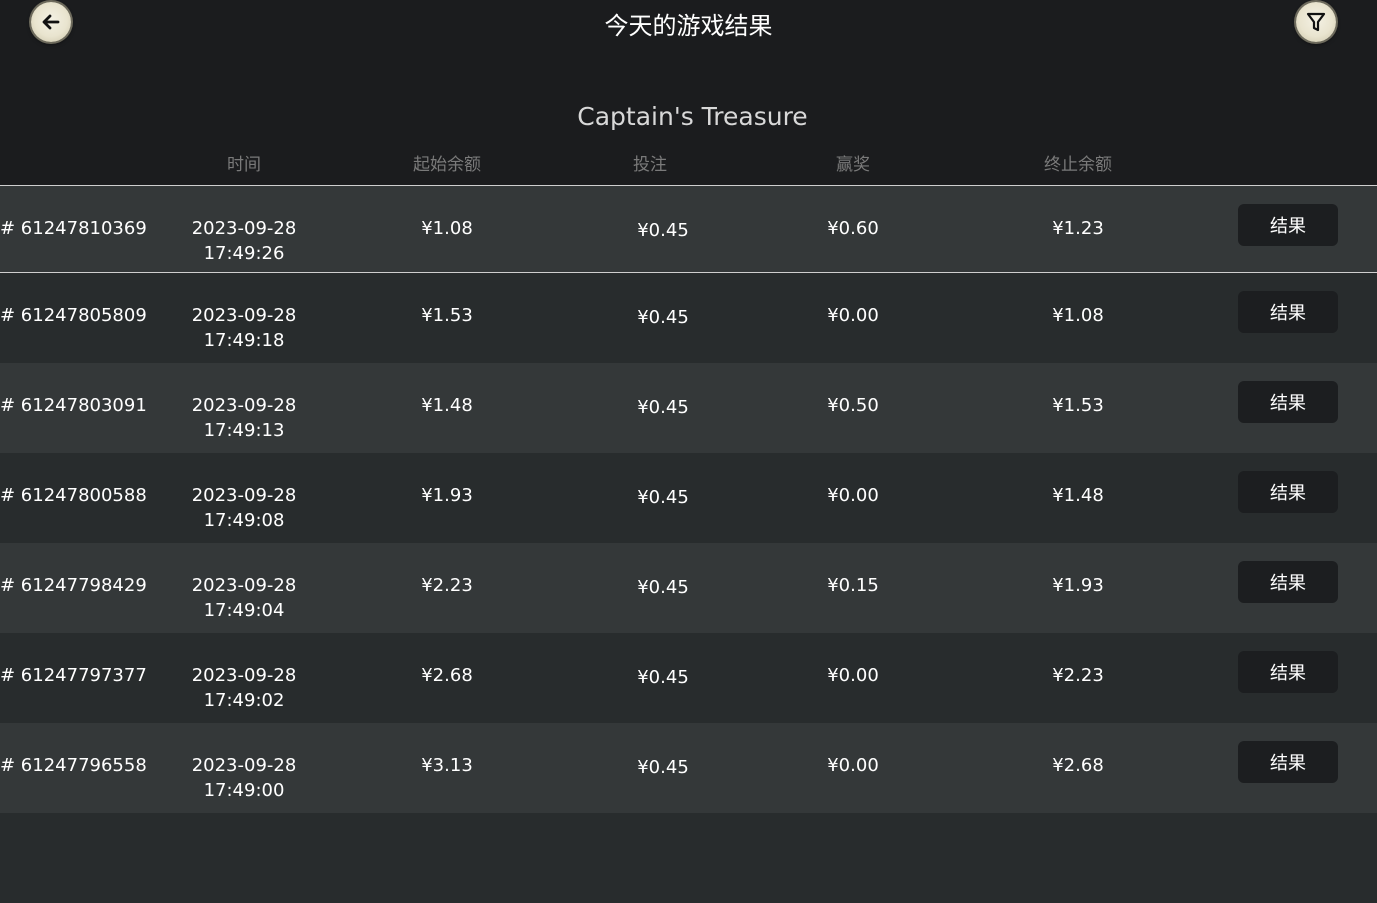 This screenshot has width=1377, height=903. I want to click on filter-funnel-icon, so click(1316, 22).